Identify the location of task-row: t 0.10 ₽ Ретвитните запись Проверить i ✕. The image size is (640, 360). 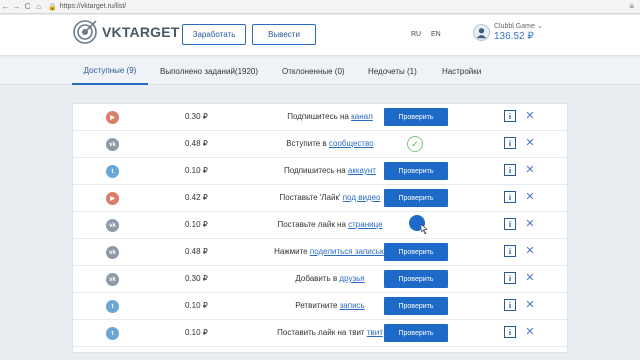
(320, 306).